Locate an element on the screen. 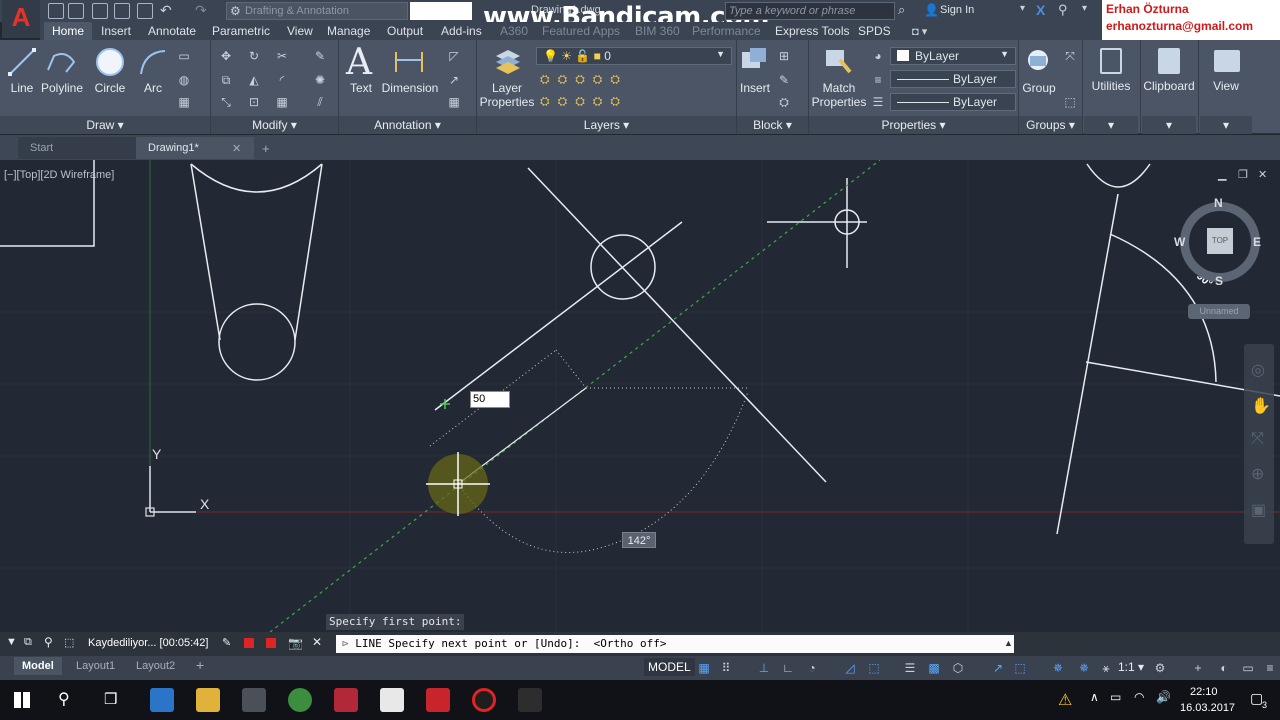 Image resolution: width=1280 pixels, height=720 pixels. workspace-select: Drafting & Annotation is located at coordinates (317, 11).